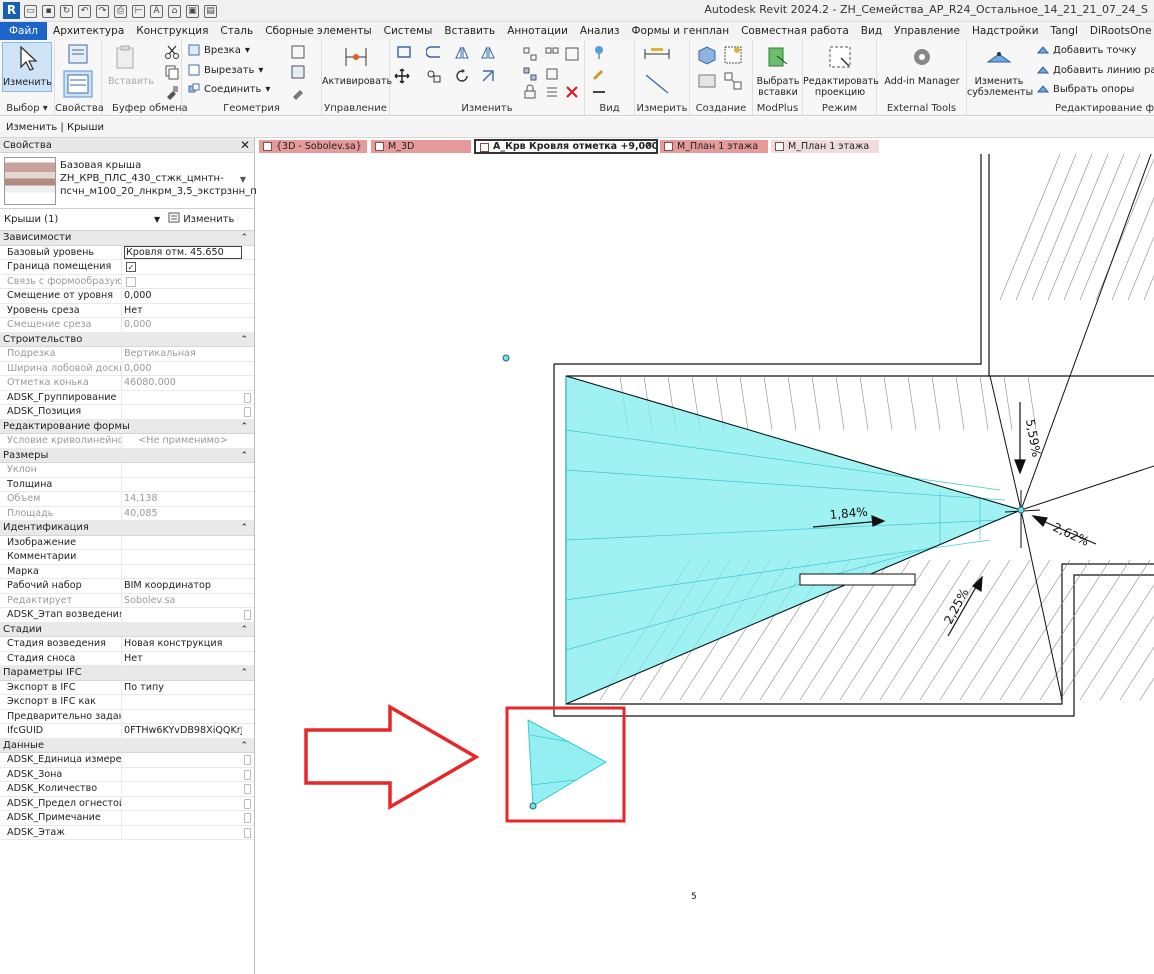 The height and width of the screenshot is (974, 1154). I want to click on trim-icon, so click(488, 76).